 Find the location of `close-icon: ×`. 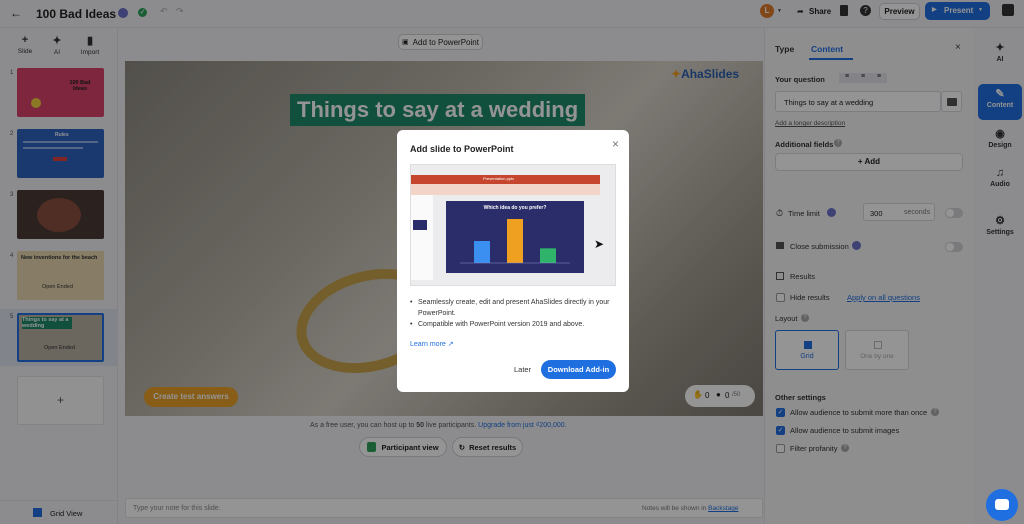

close-icon: × is located at coordinates (615, 144).